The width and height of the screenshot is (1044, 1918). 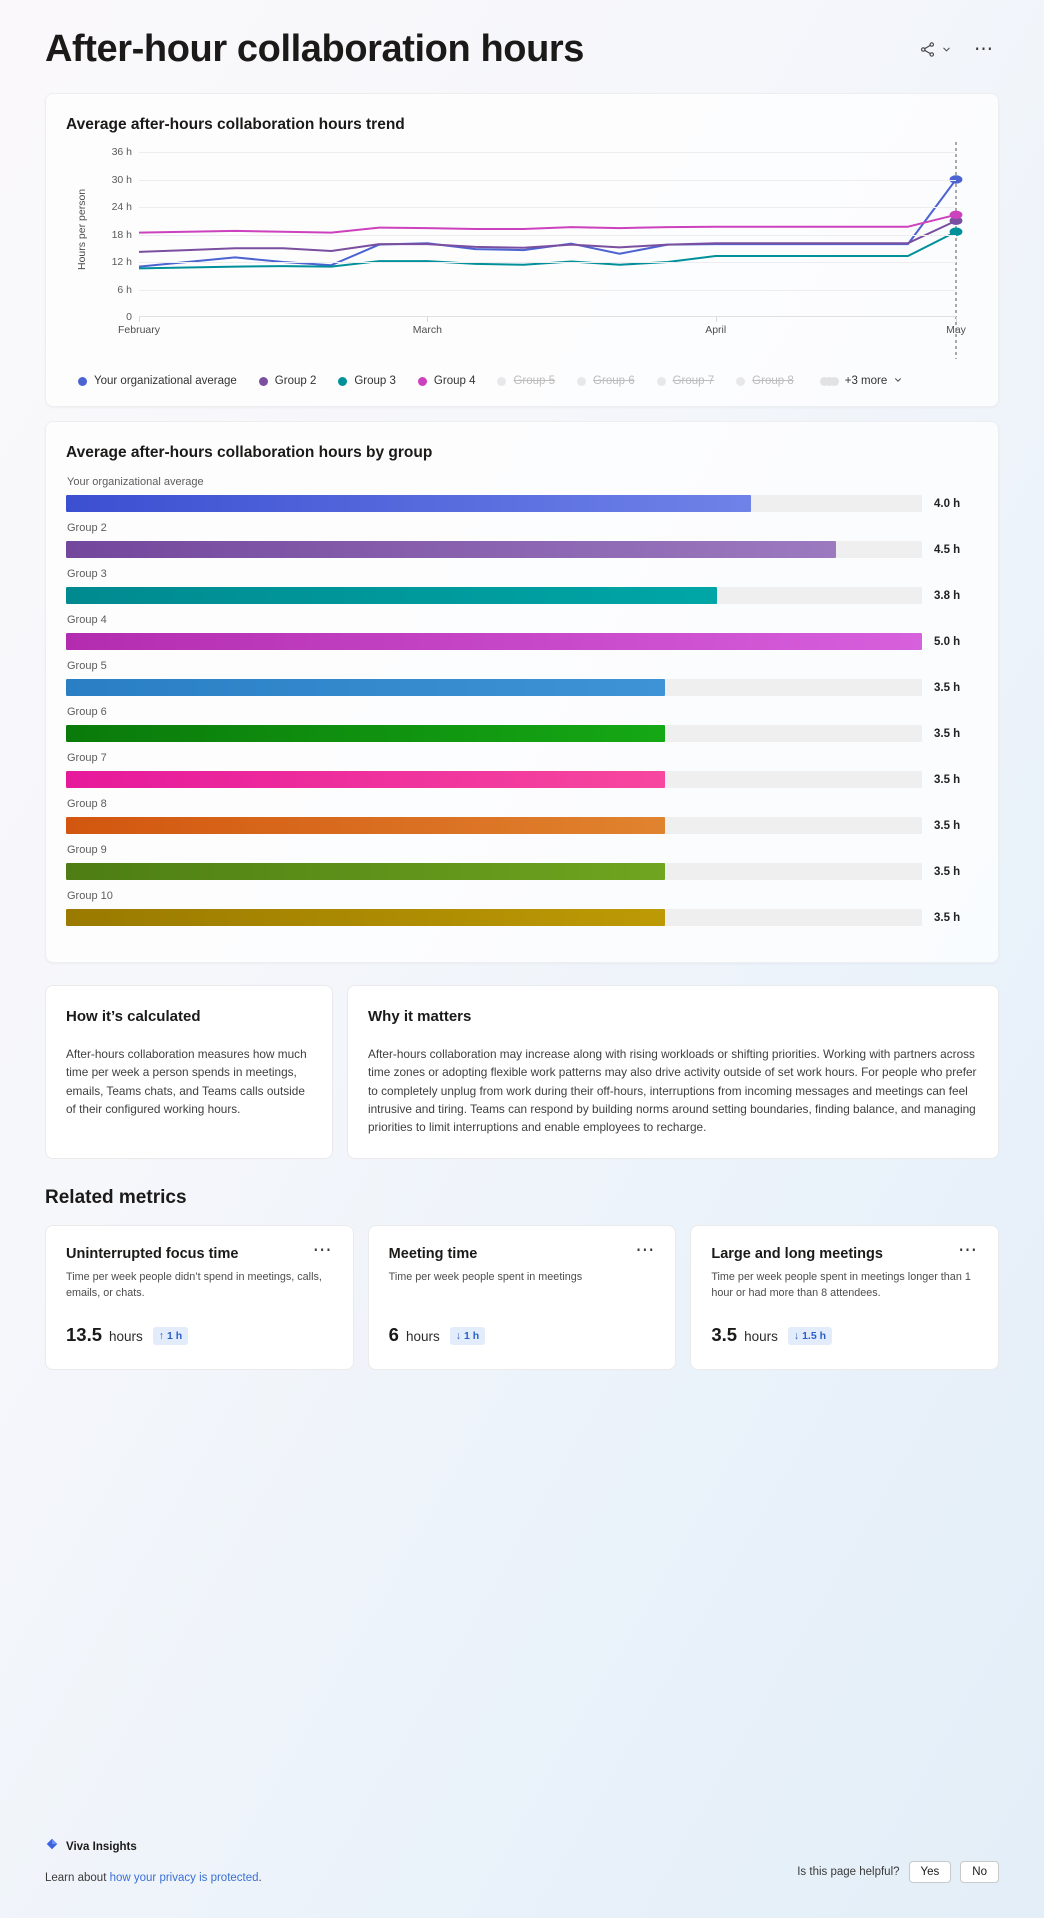 I want to click on card-title: How it’s calculated, so click(x=133, y=1016).